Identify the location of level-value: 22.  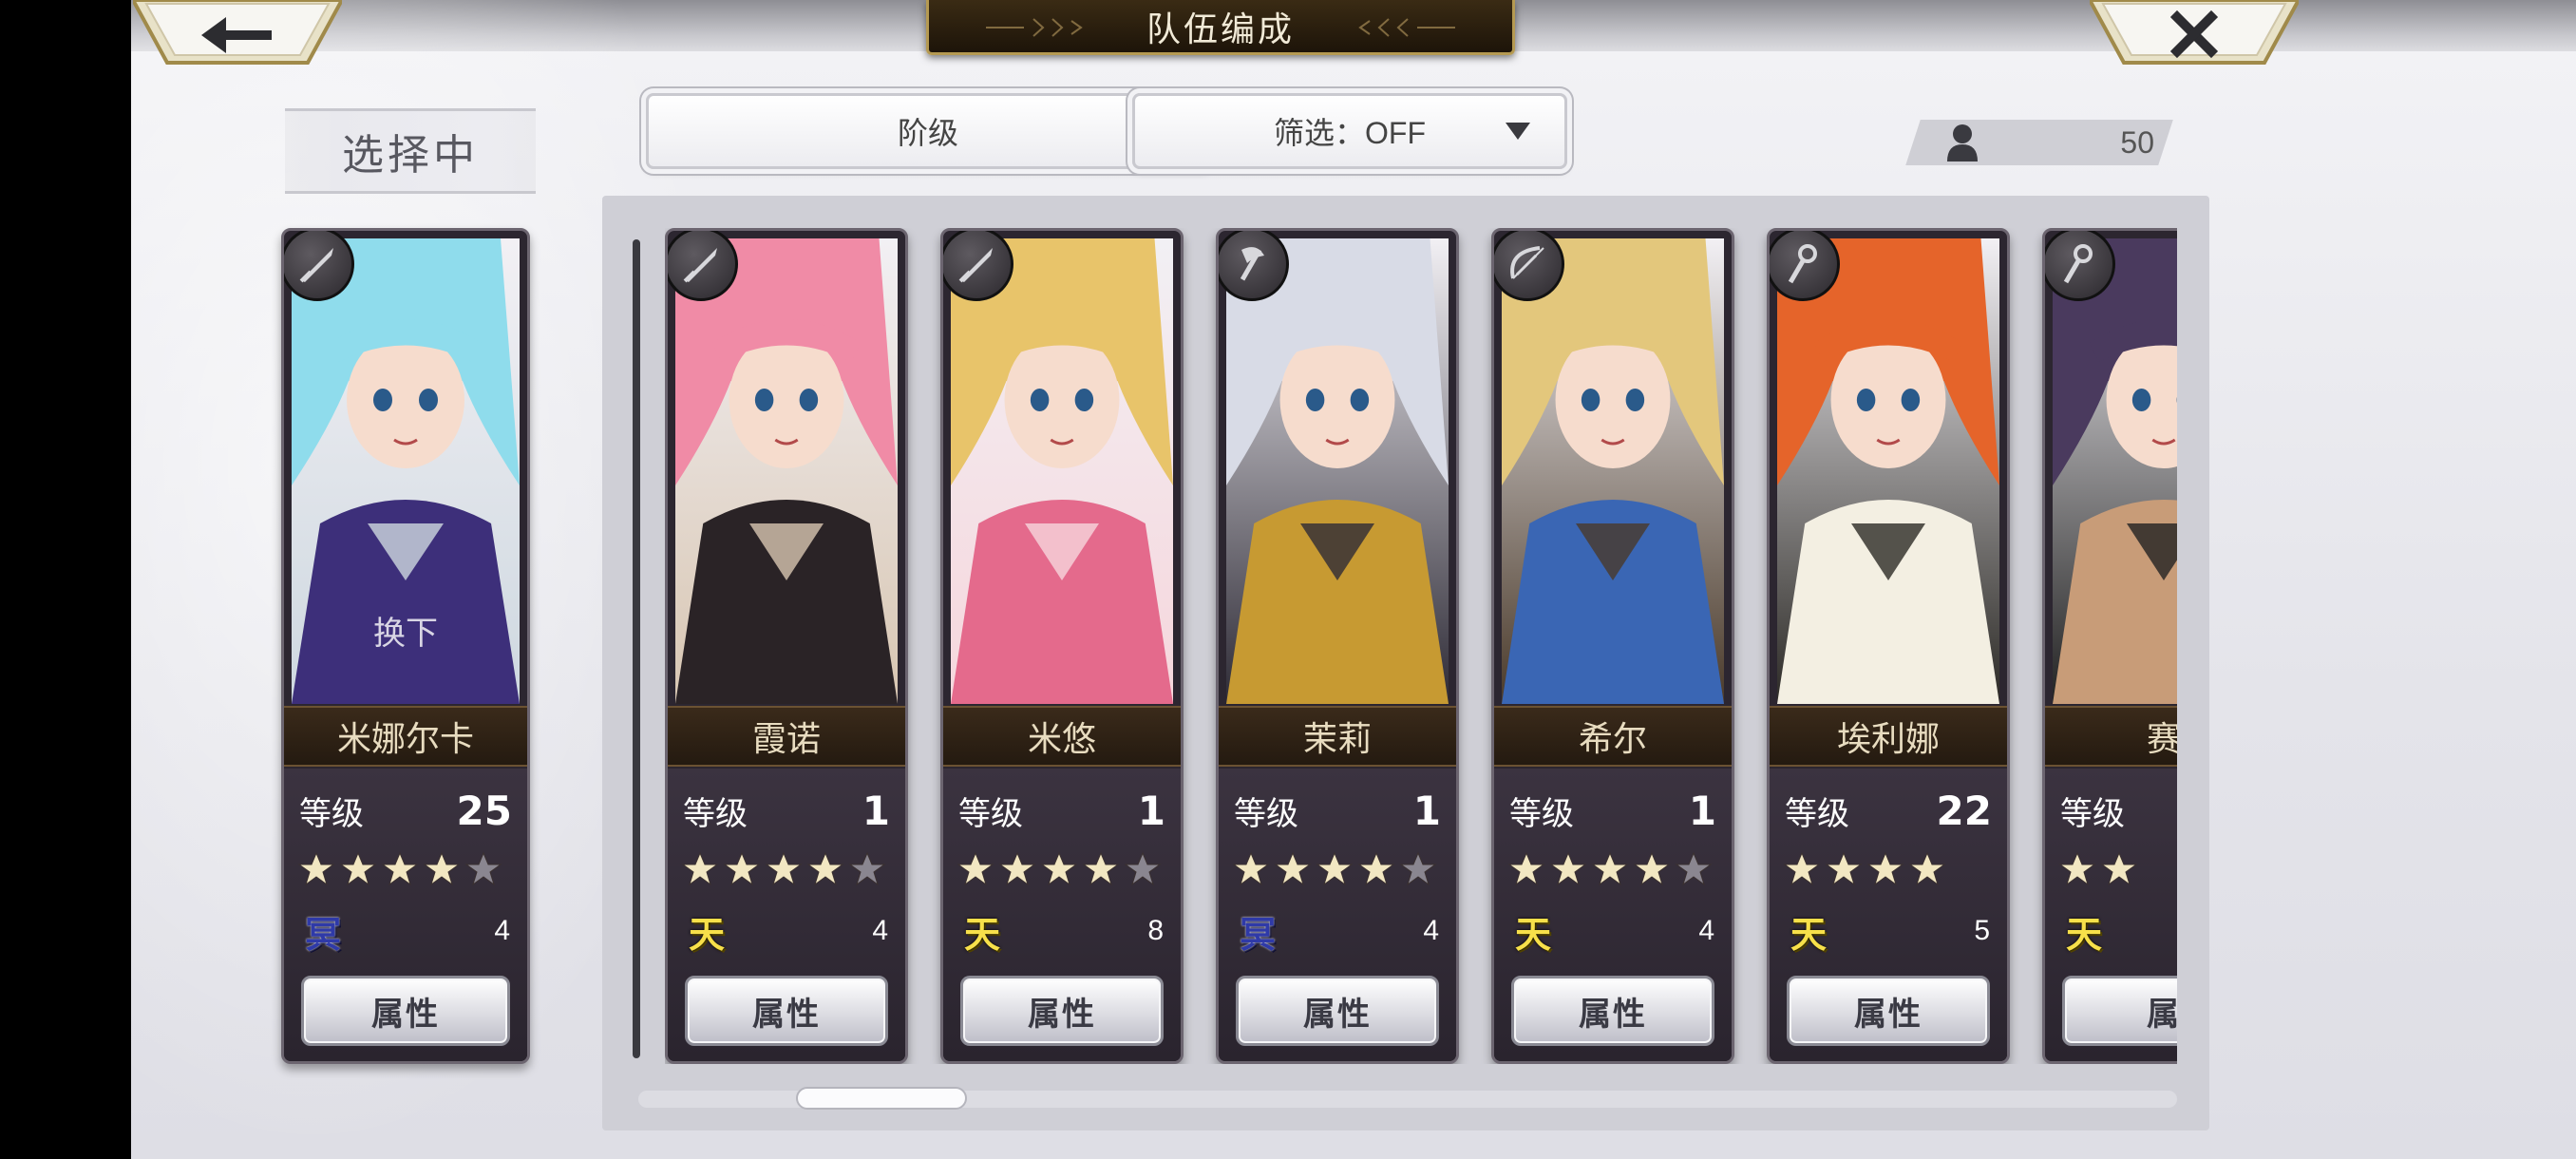
(1964, 811).